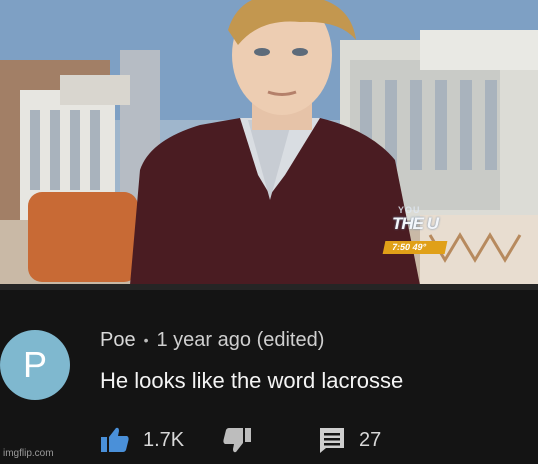  Describe the element at coordinates (415, 247) in the screenshot. I see `channel-bug-time: 7:50 49°` at that location.